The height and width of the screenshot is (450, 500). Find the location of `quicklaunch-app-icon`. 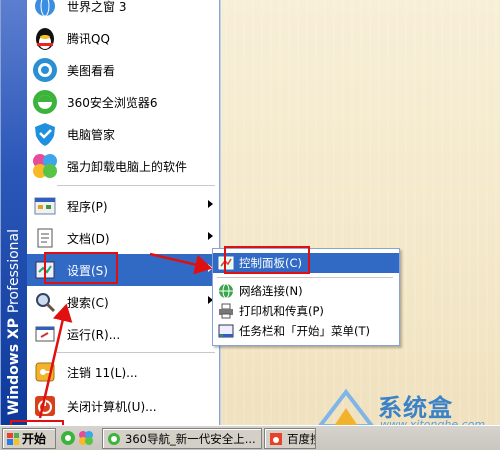

quicklaunch-app-icon is located at coordinates (86, 438).